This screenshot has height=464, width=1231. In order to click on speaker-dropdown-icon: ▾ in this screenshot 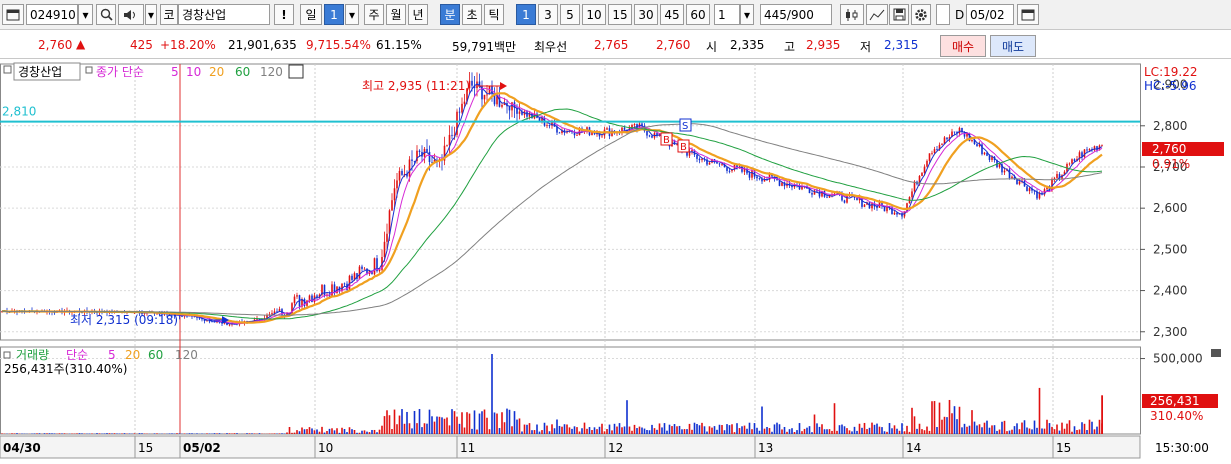, I will do `click(151, 14)`.